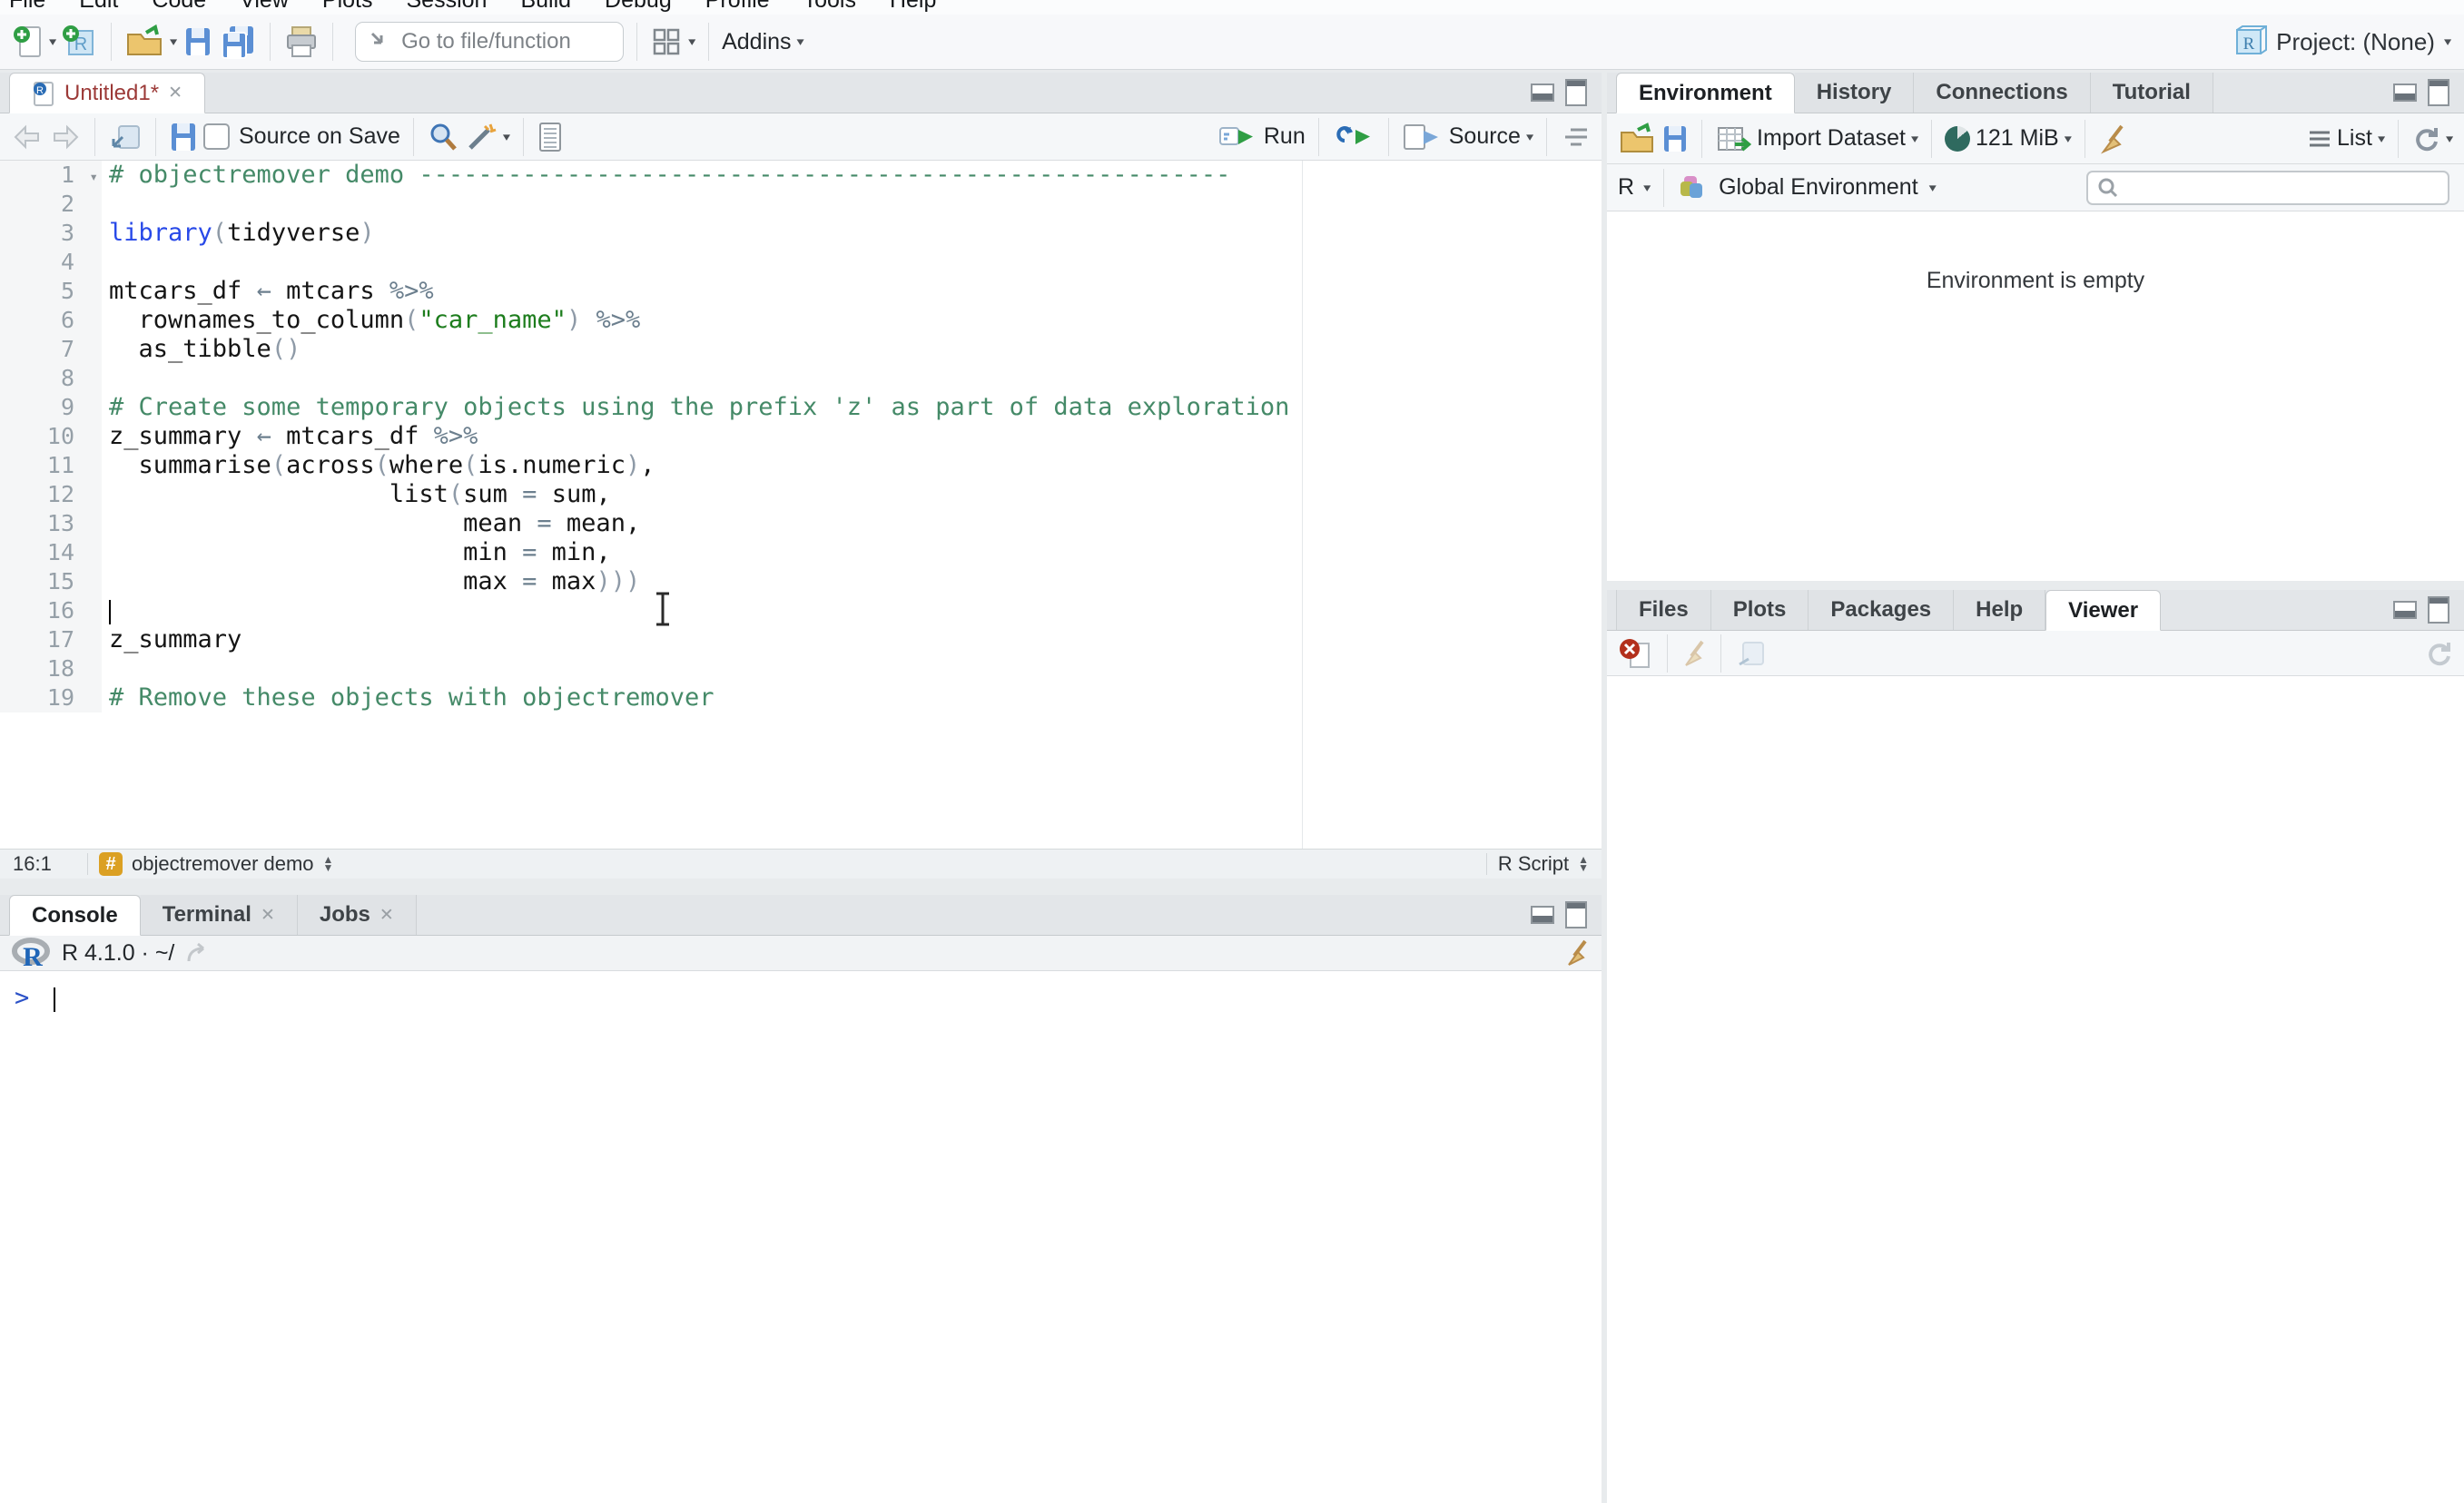 The image size is (2464, 1503). Describe the element at coordinates (75, 915) in the screenshot. I see `tab-console: Console` at that location.